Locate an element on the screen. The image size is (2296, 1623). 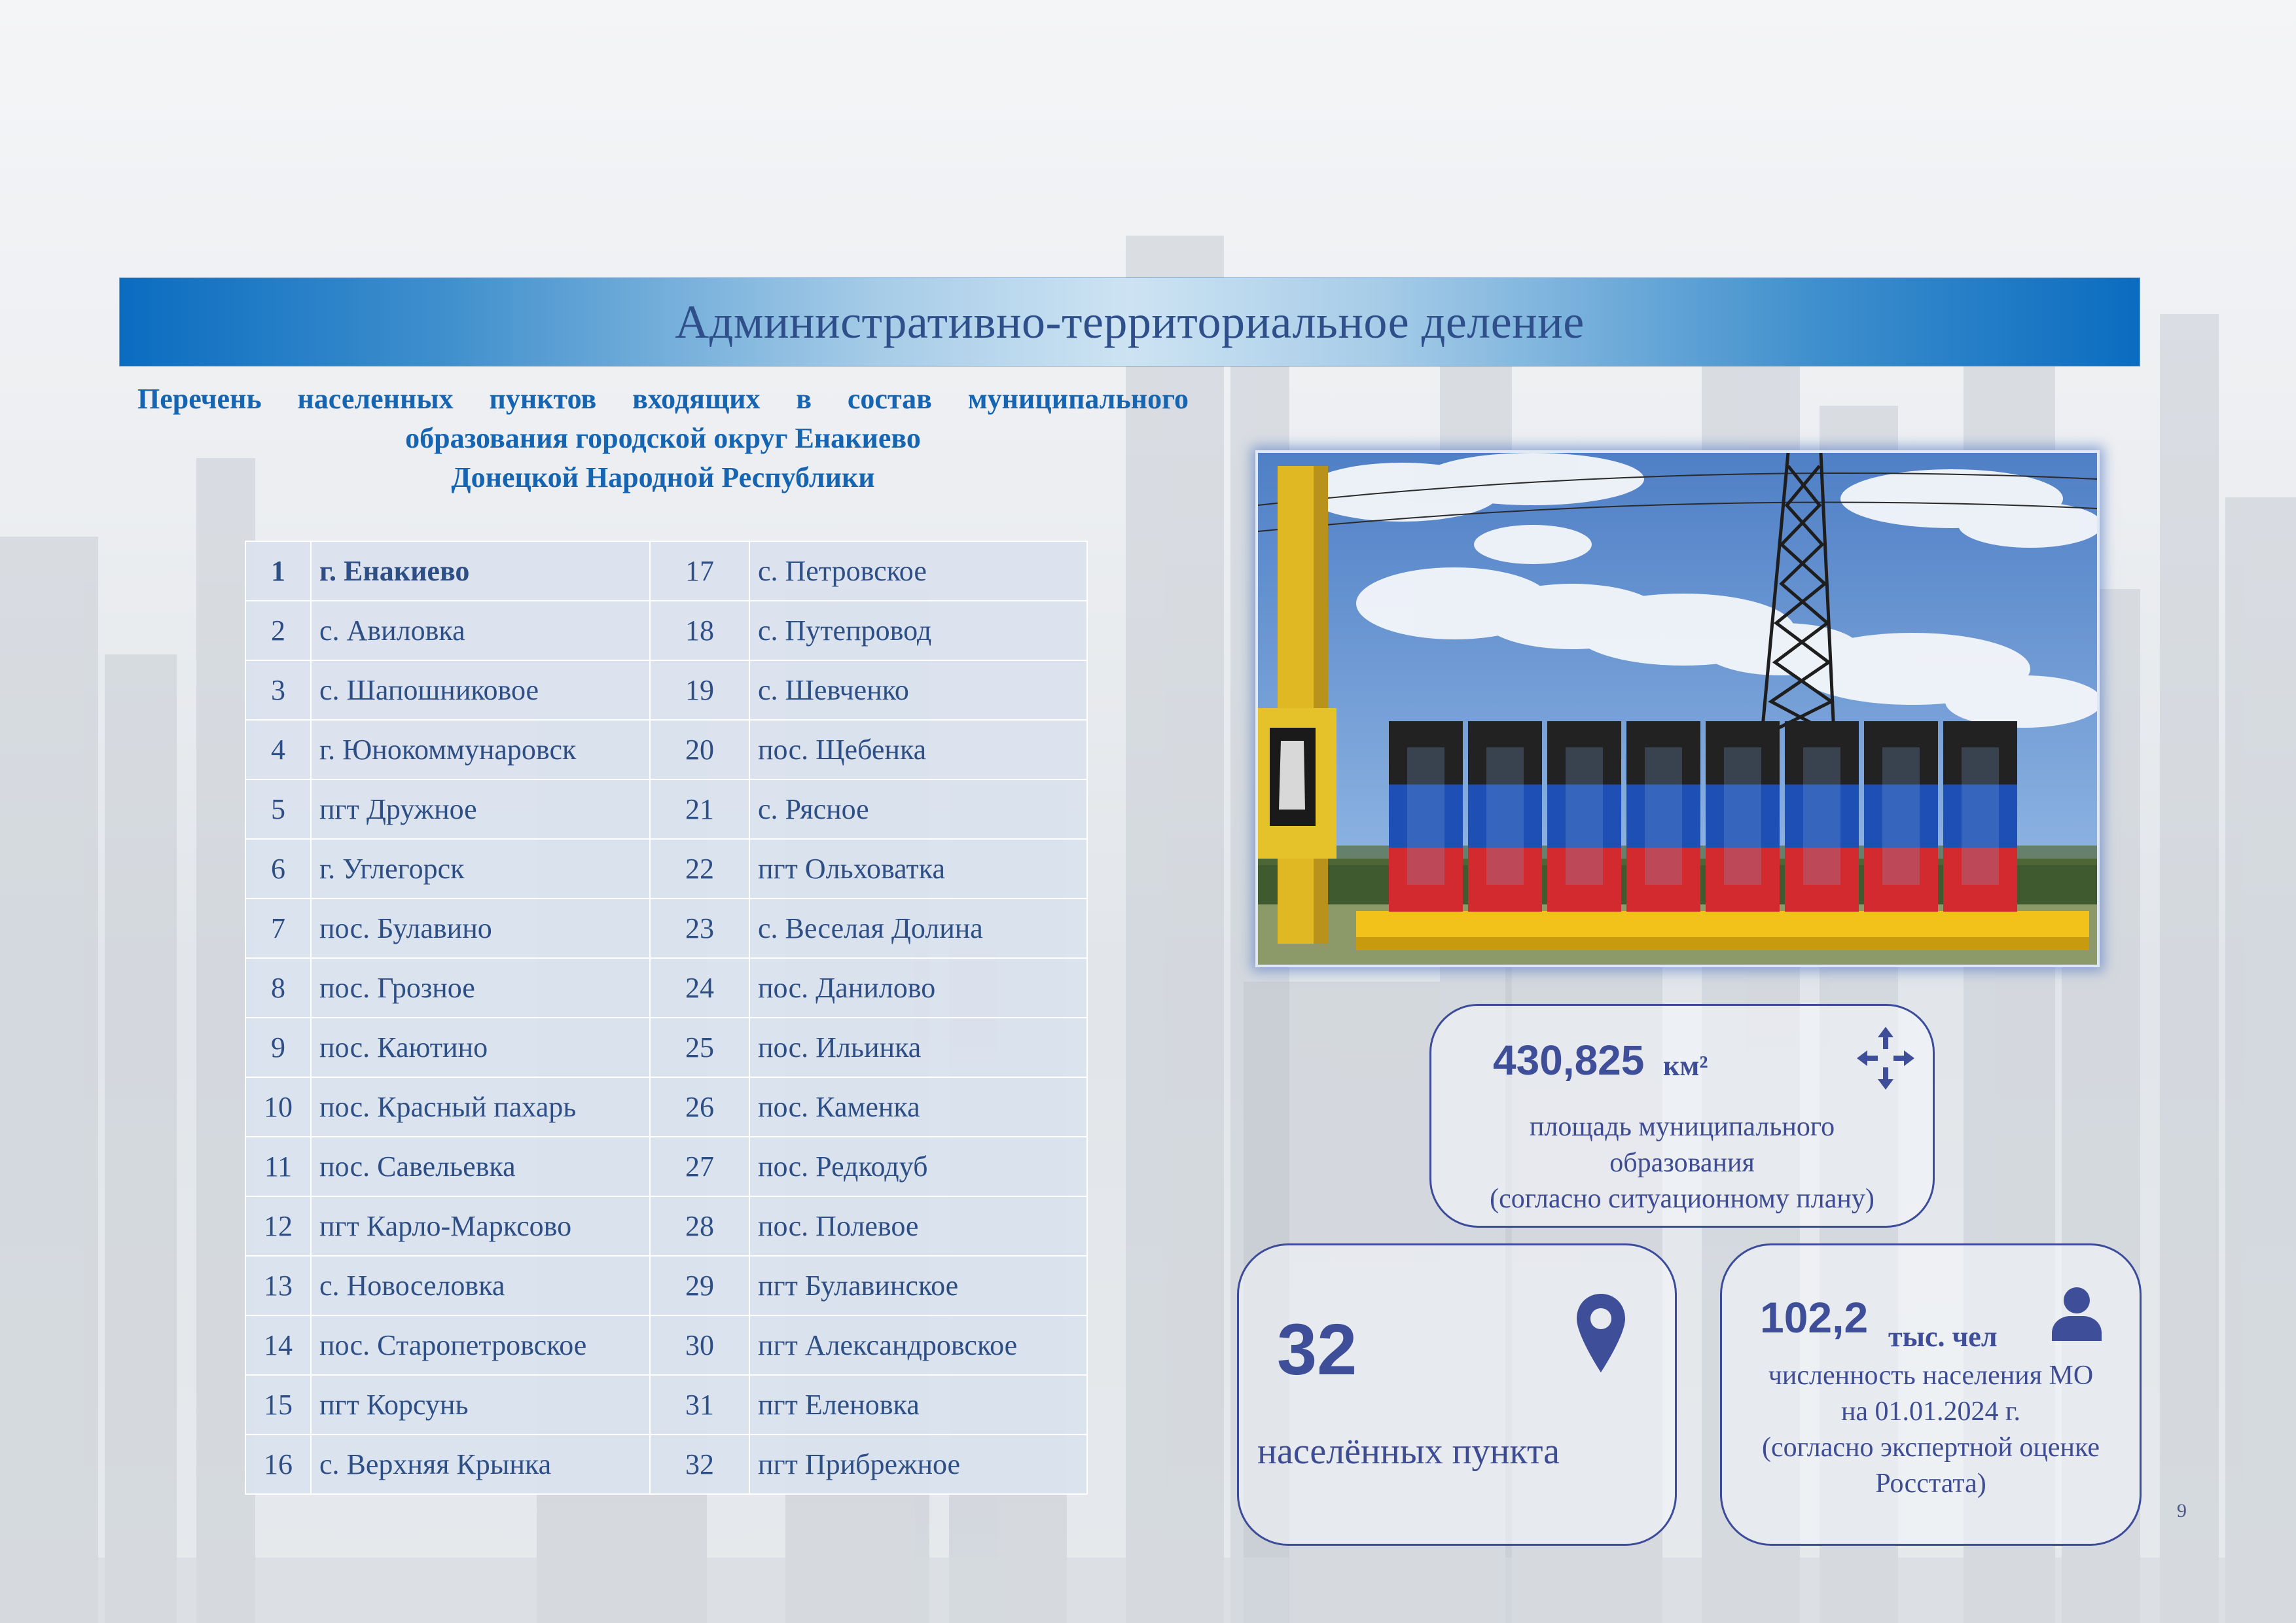
row-number-left: 12 is located at coordinates (278, 1227).